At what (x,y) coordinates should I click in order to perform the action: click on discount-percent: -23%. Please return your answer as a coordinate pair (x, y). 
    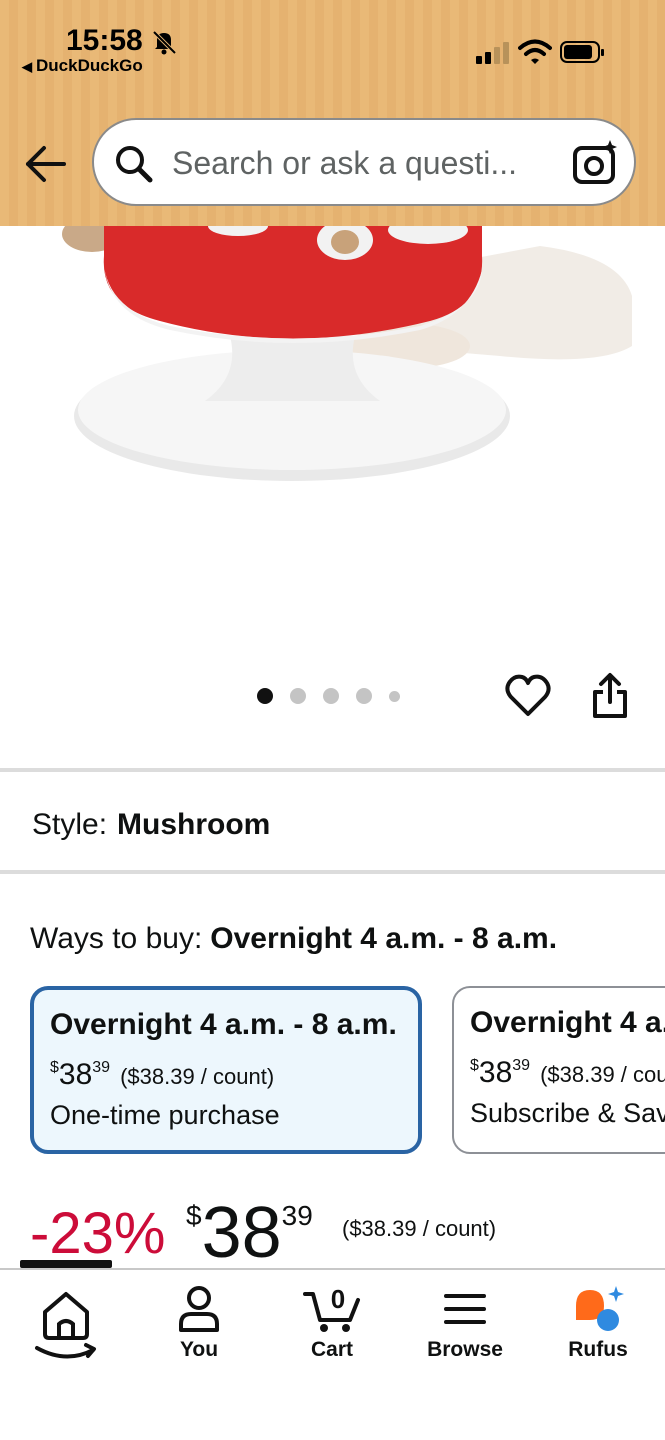
    Looking at the image, I should click on (98, 1233).